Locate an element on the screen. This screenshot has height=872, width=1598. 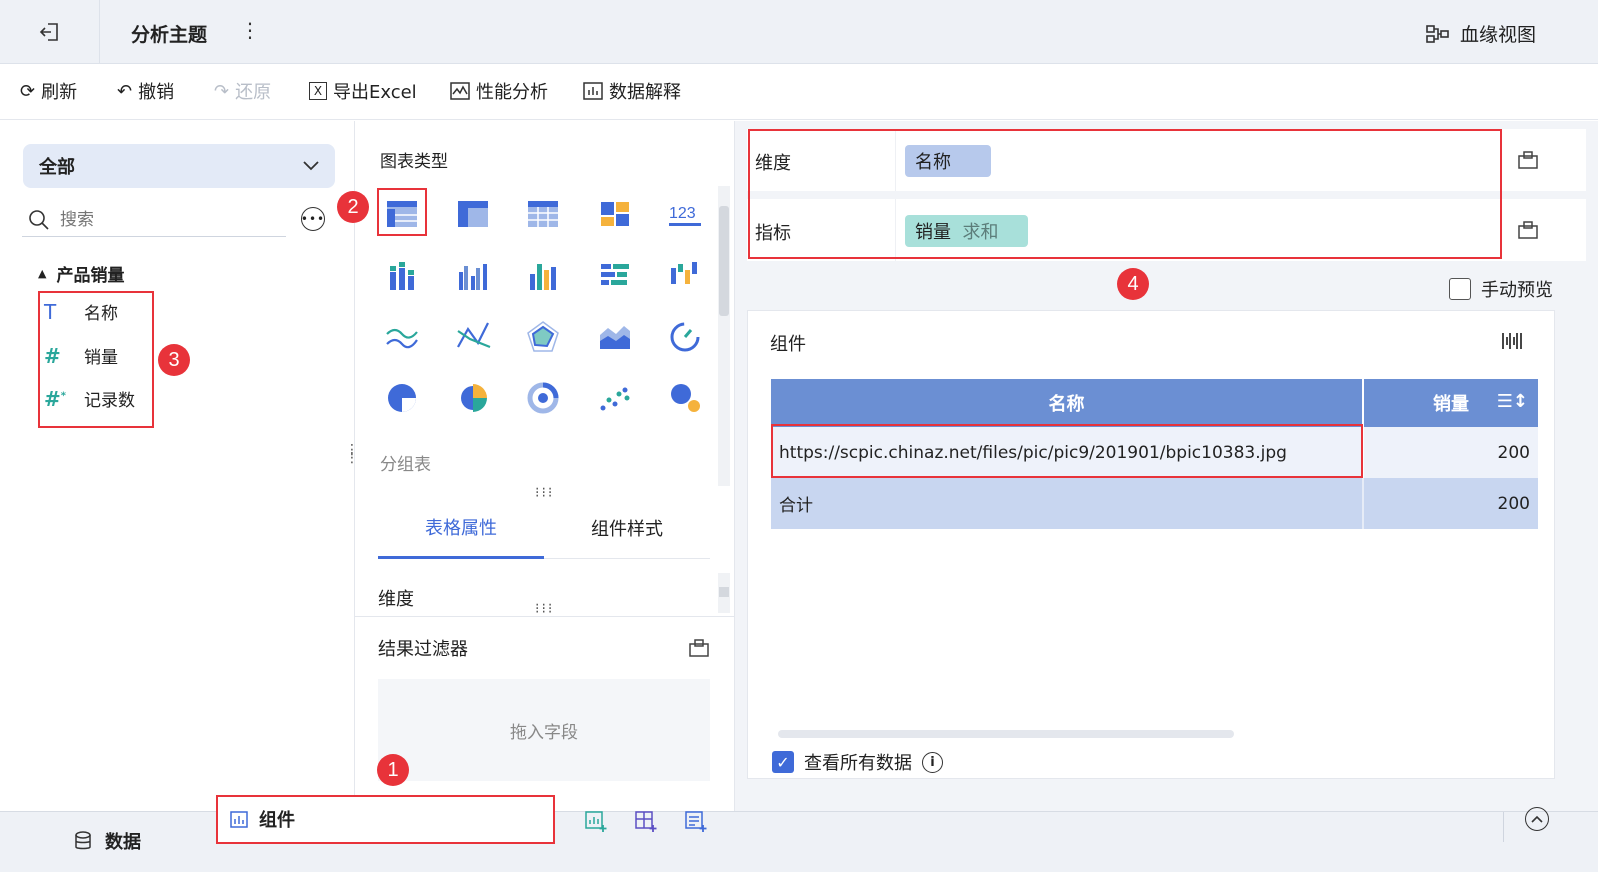
drag-handle: ⁝⁝⁝ is located at coordinates (544, 609).